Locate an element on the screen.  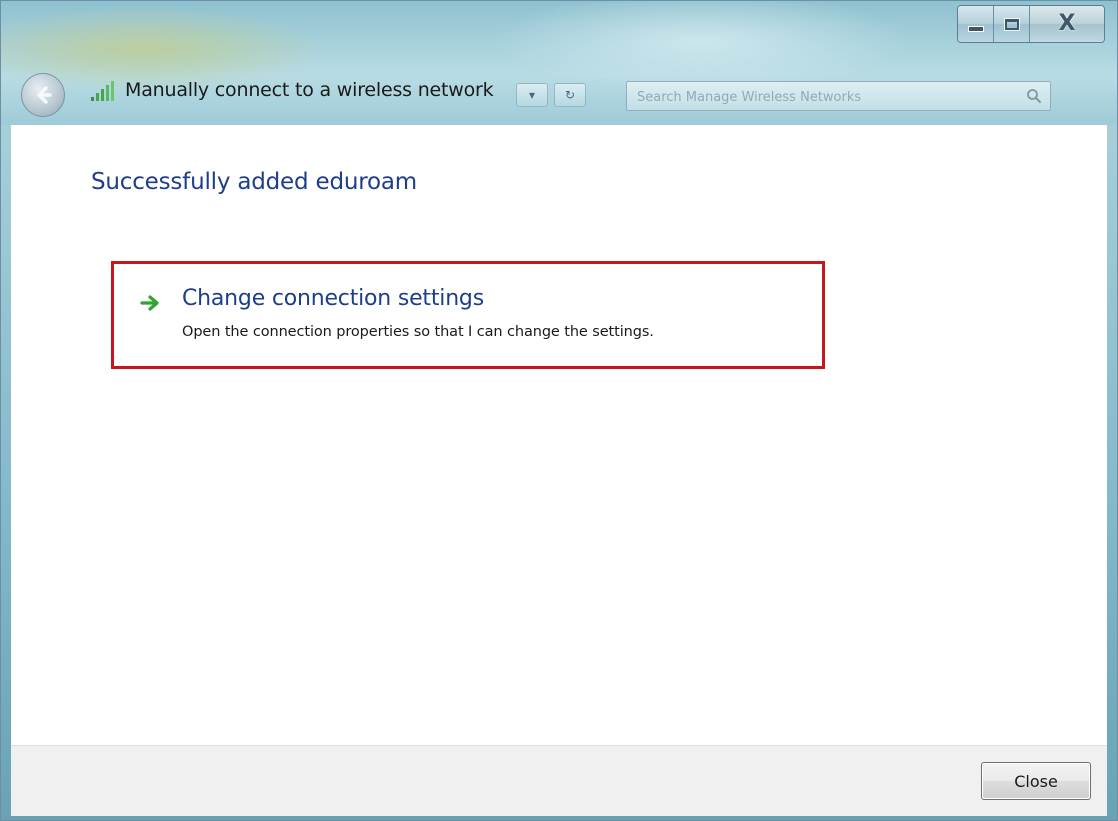
back-button is located at coordinates (43, 95).